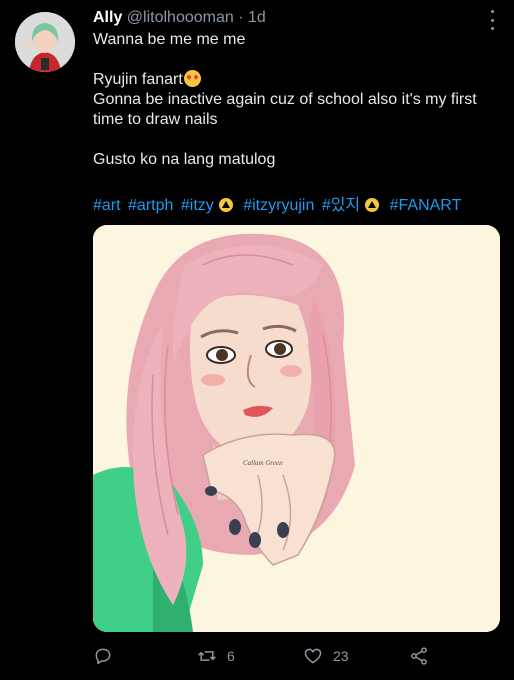 This screenshot has height=680, width=514. What do you see at coordinates (169, 39) in the screenshot?
I see `tweet-line: Wanna be me me me` at bounding box center [169, 39].